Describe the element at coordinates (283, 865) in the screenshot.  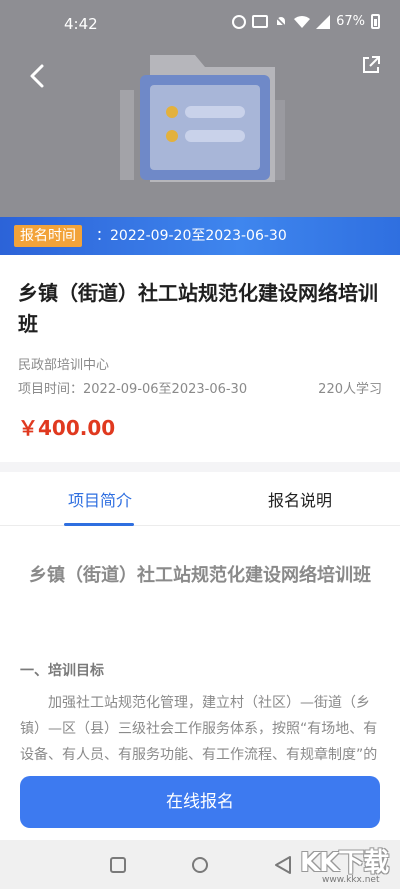
I see `nav-back-icon` at that location.